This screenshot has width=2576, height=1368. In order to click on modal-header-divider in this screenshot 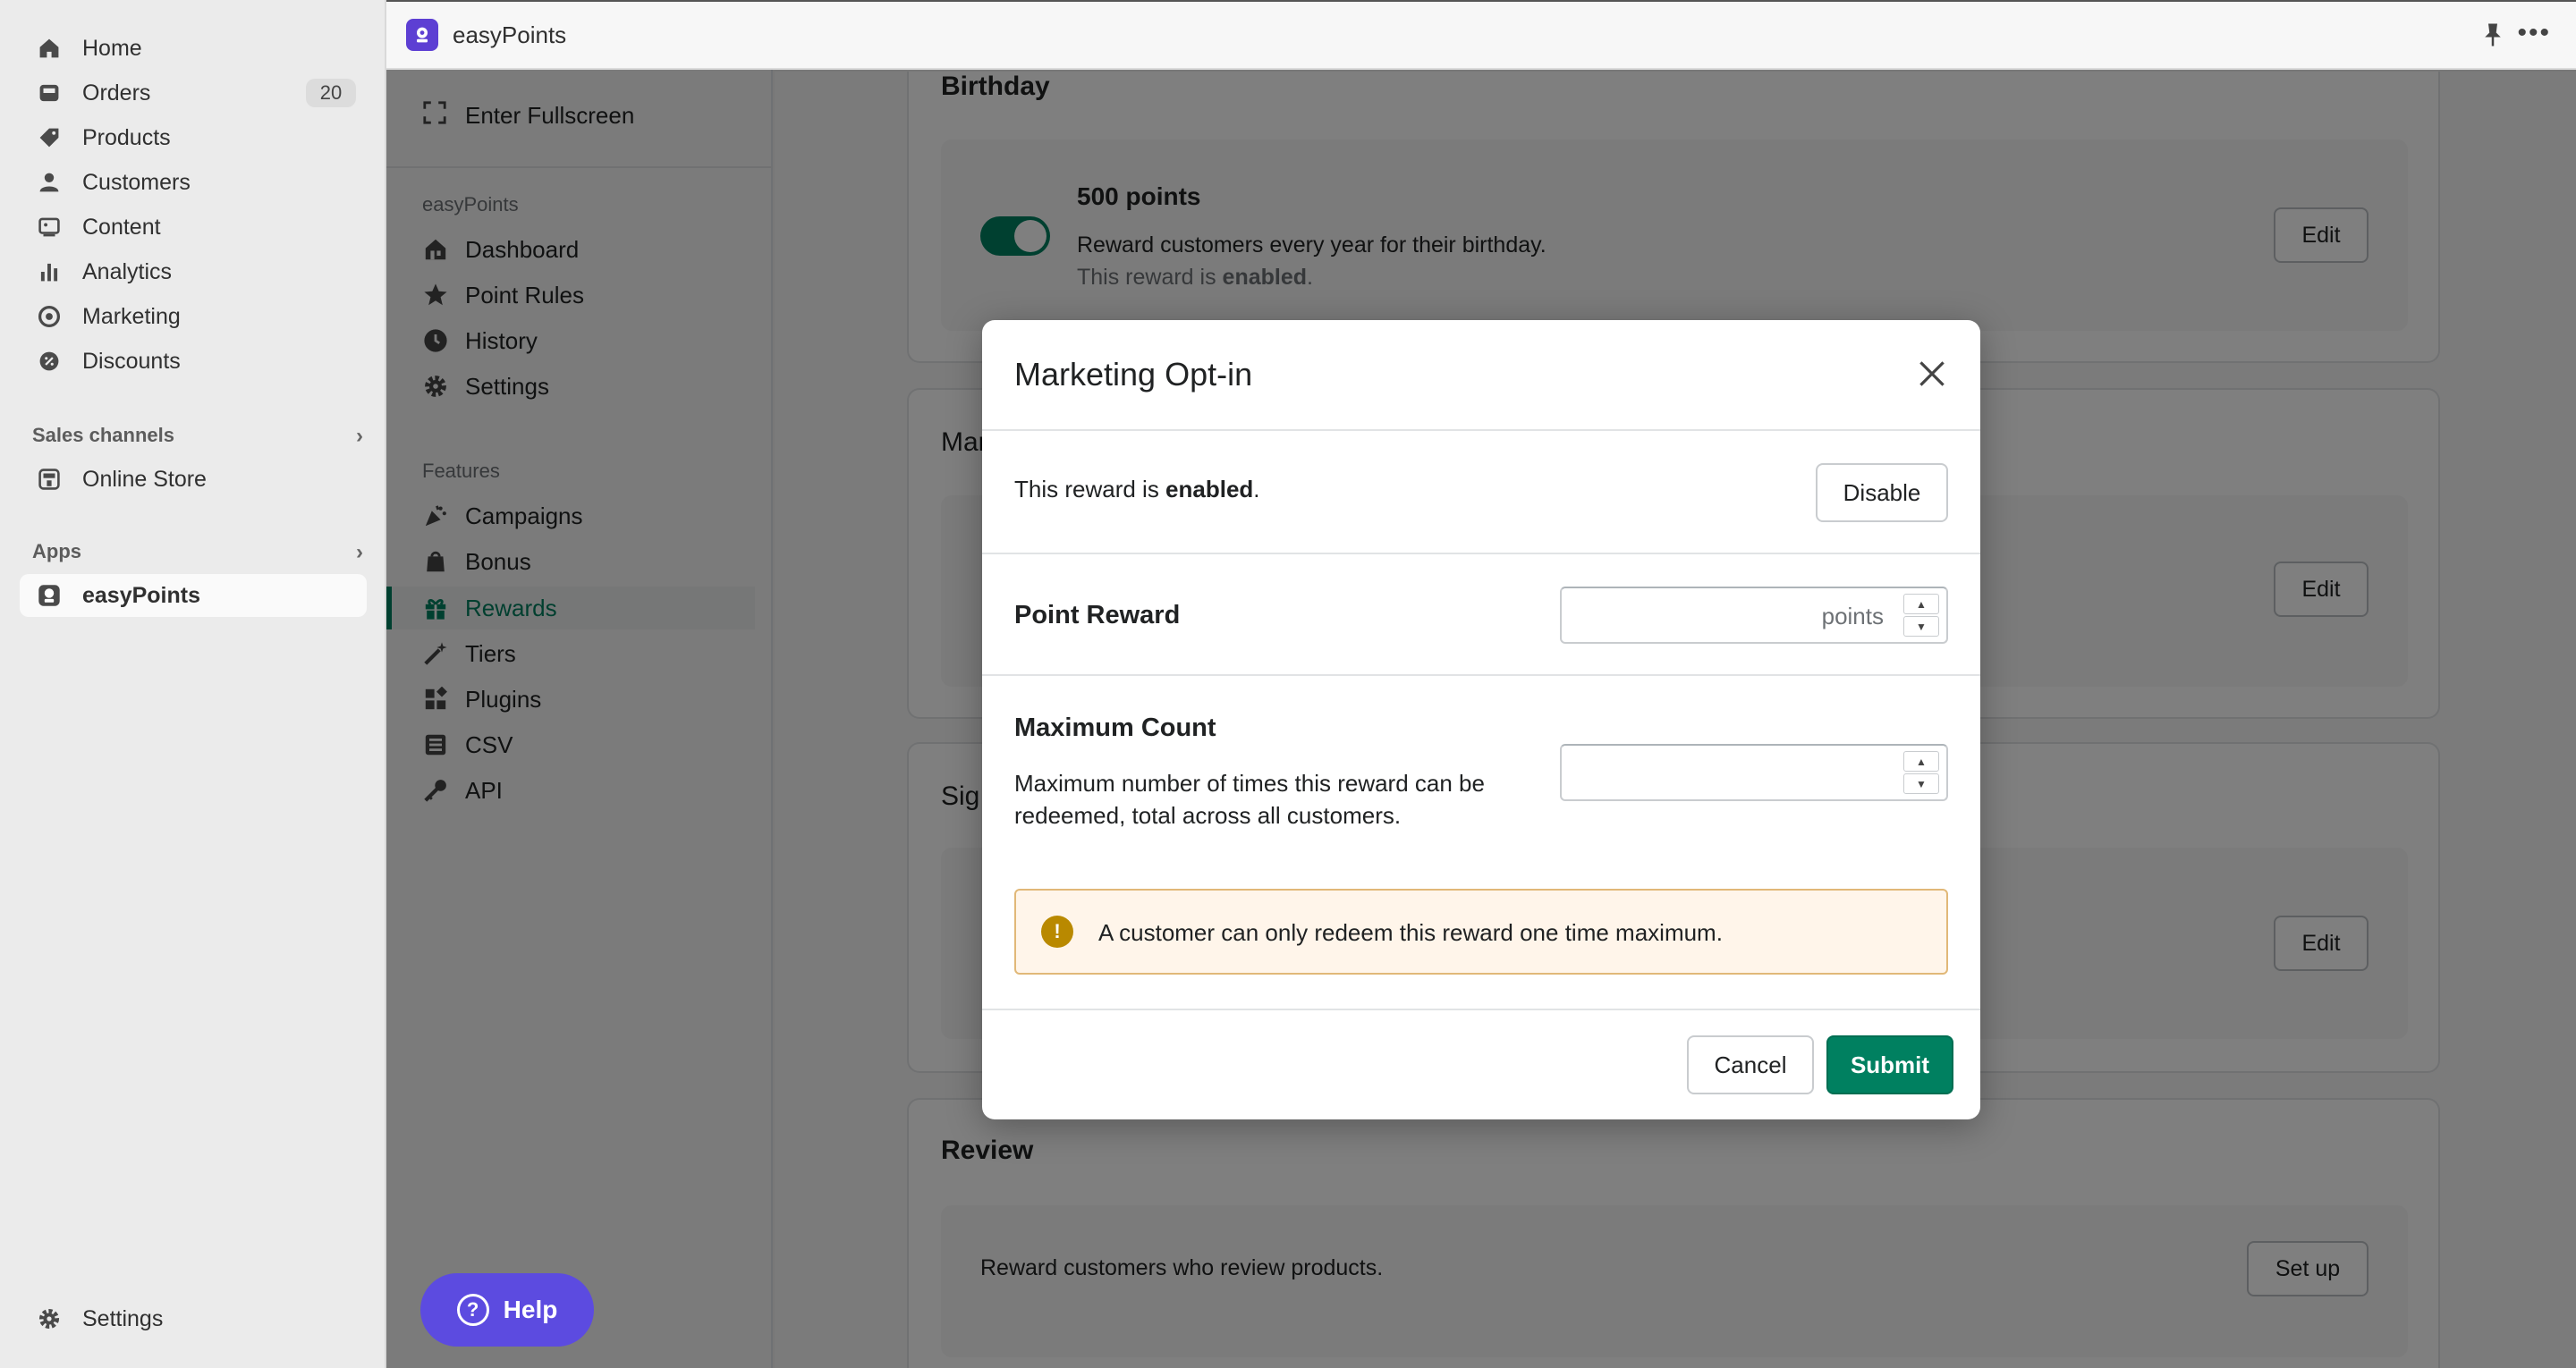, I will do `click(1481, 430)`.